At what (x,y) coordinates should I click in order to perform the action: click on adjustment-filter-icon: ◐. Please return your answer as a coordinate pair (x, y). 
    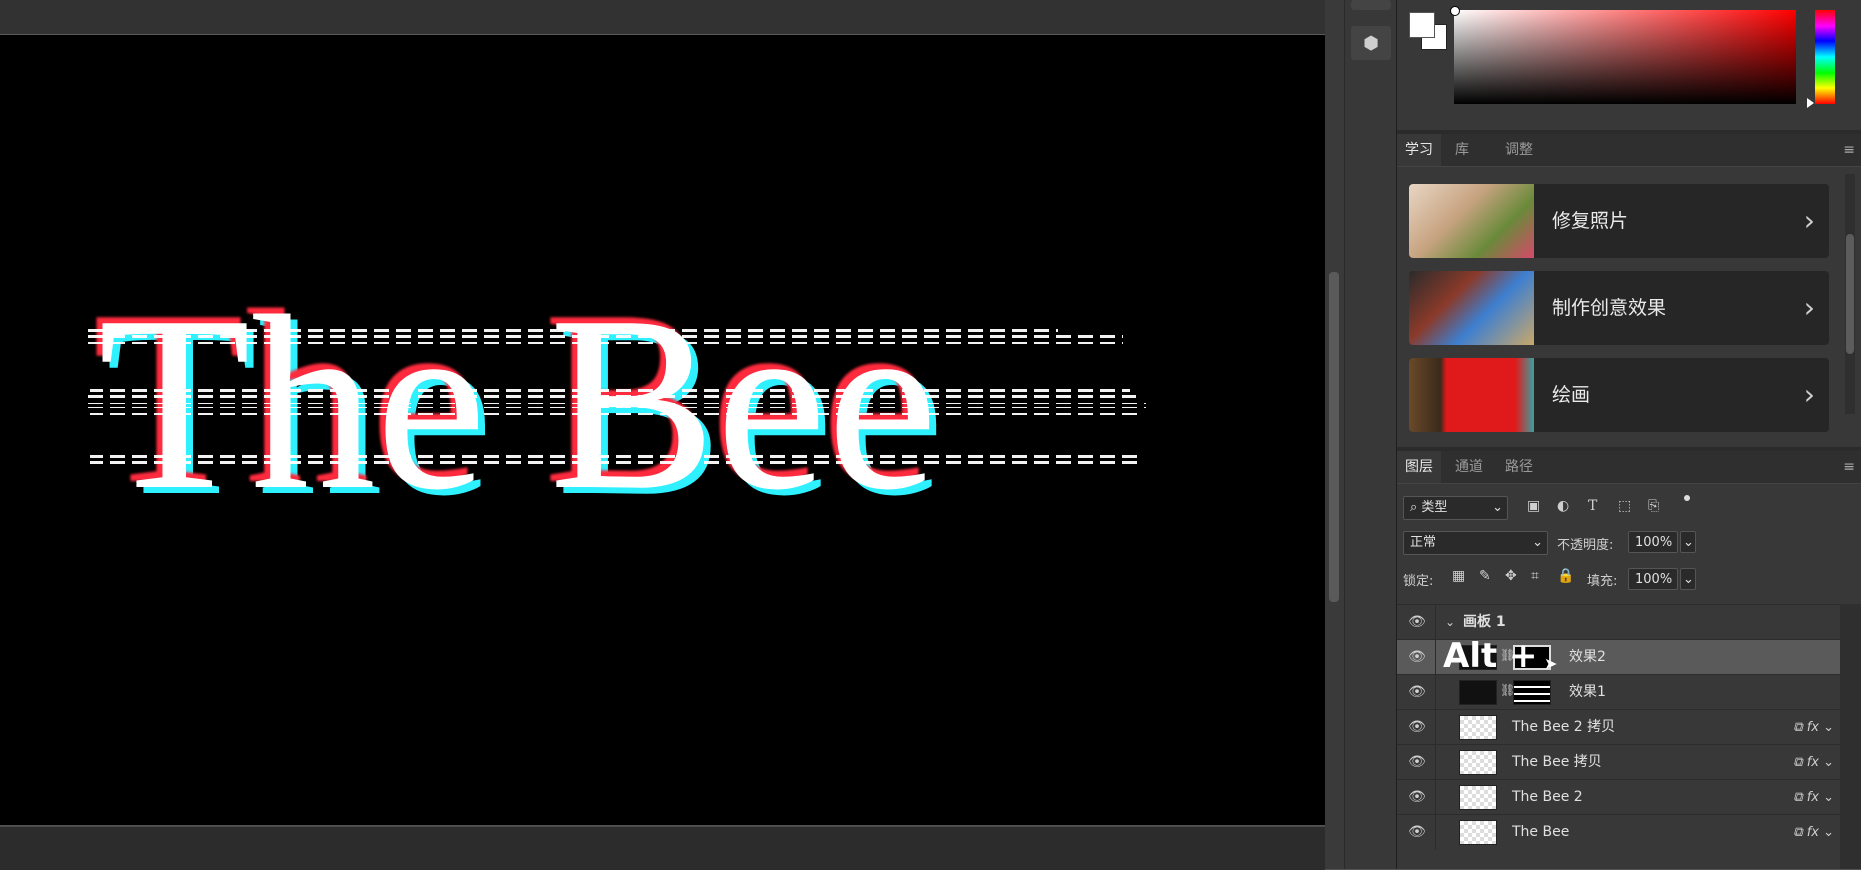
    Looking at the image, I should click on (1563, 506).